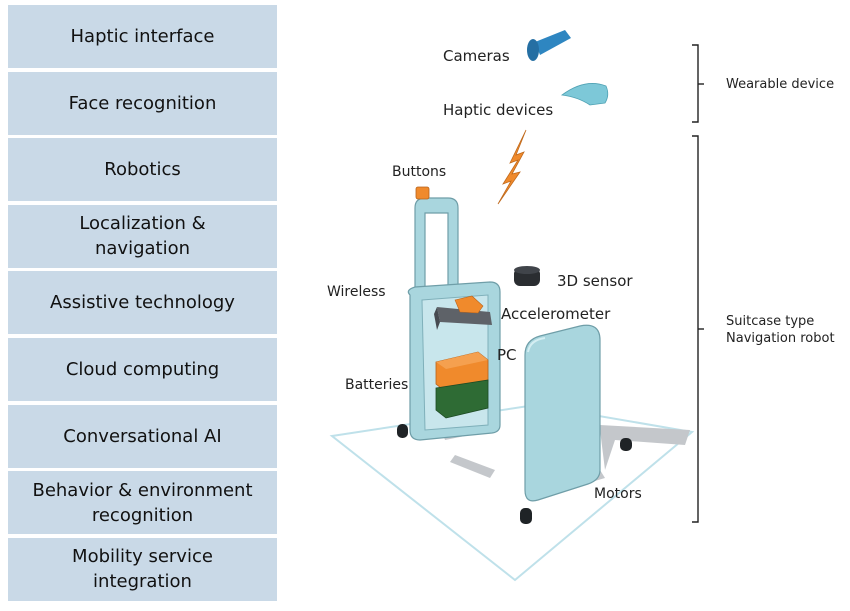 Image resolution: width=850 pixels, height=611 pixels. I want to click on camera-icon, so click(549, 45).